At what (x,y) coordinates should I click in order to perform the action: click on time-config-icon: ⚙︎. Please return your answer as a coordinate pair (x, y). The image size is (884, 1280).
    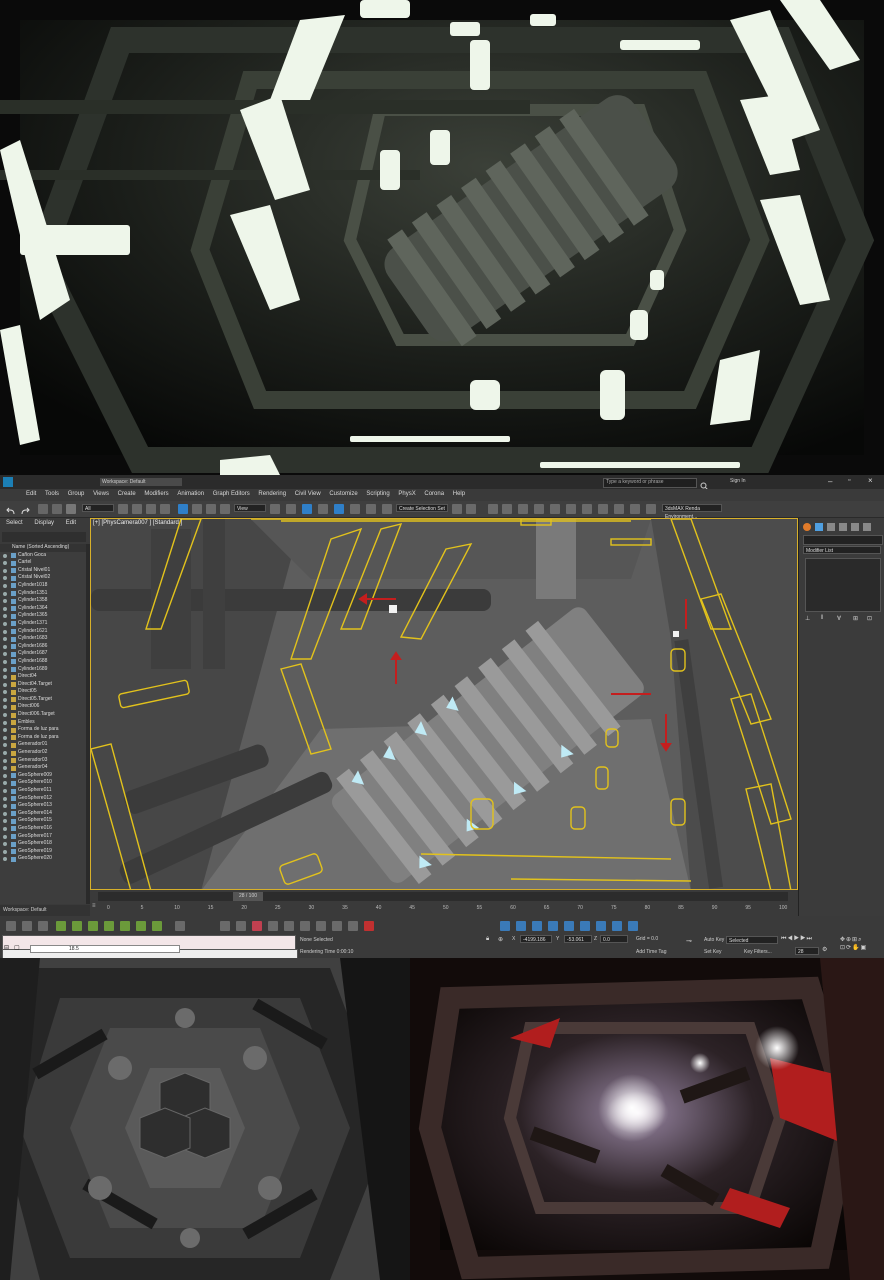
    Looking at the image, I should click on (824, 949).